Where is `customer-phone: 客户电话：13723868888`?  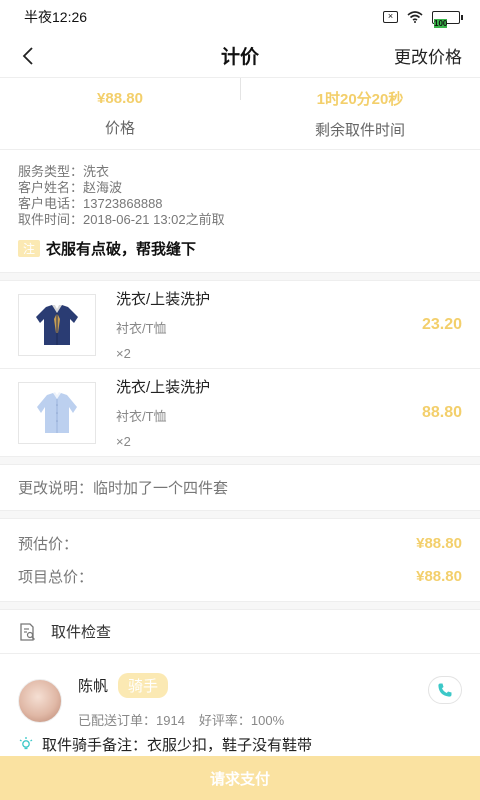 customer-phone: 客户电话：13723868888 is located at coordinates (90, 203).